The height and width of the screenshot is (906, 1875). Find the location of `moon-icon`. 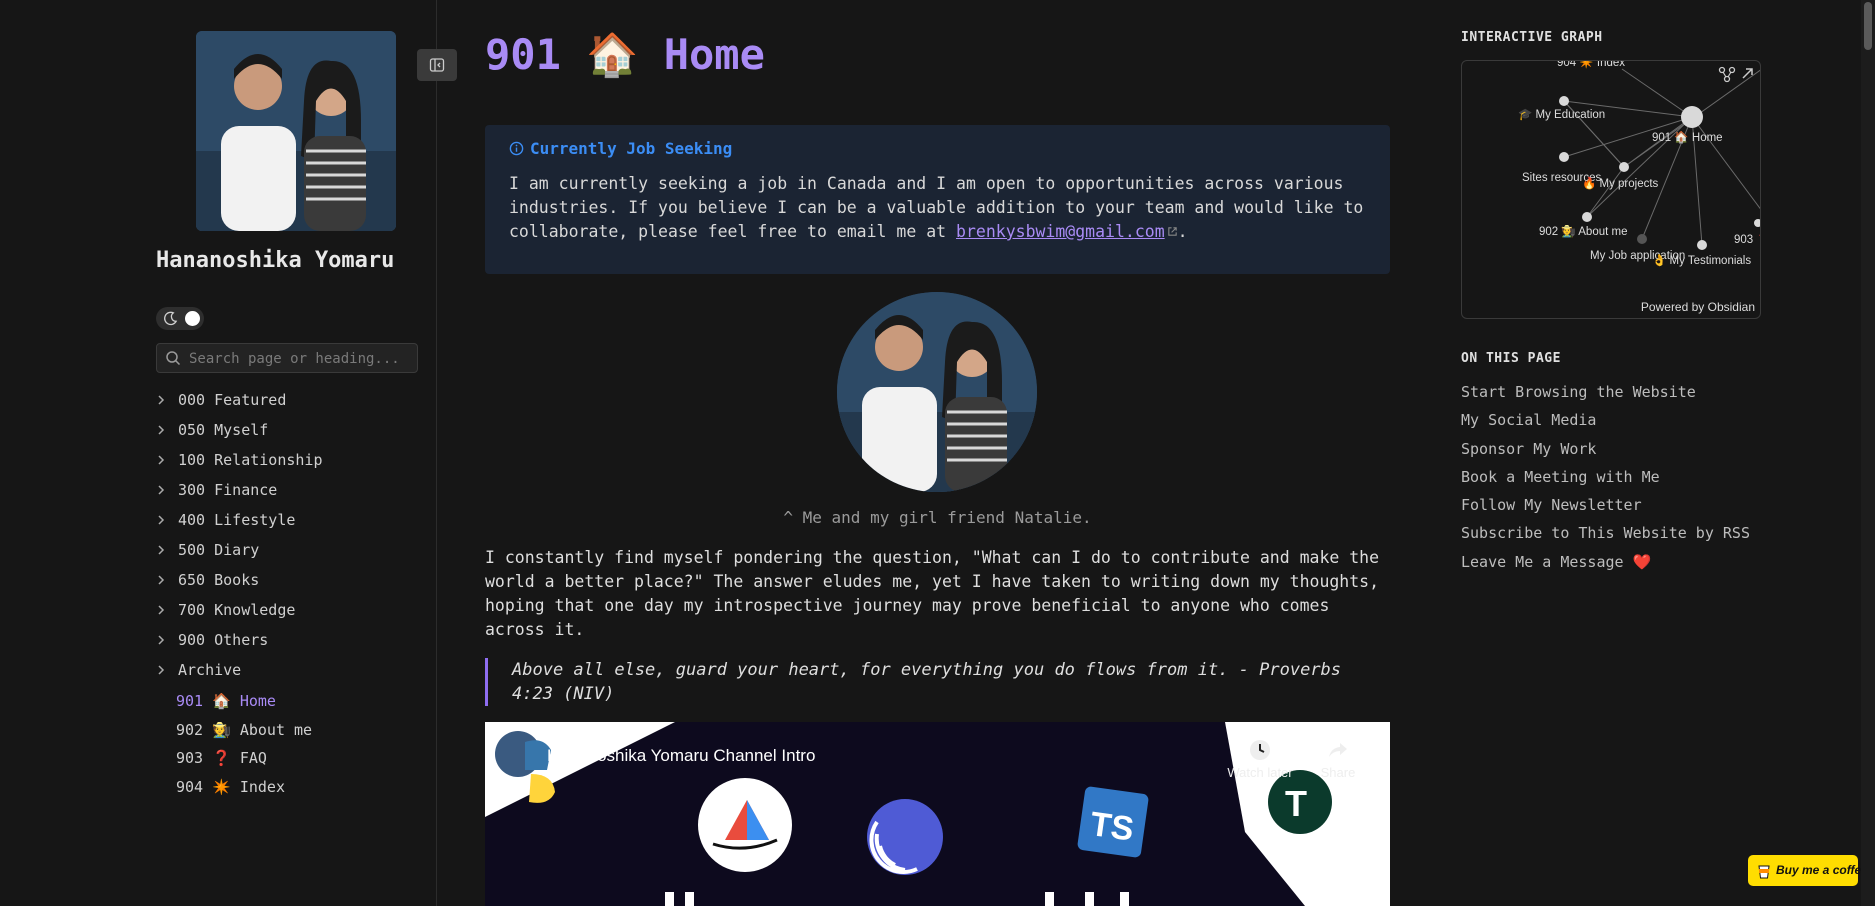

moon-icon is located at coordinates (171, 318).